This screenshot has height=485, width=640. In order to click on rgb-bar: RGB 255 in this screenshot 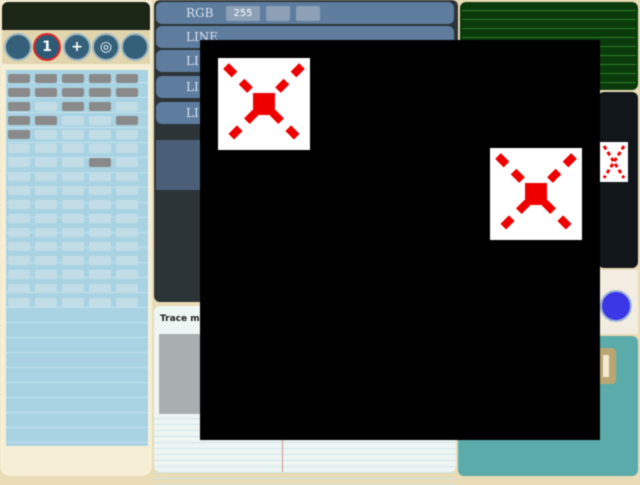, I will do `click(305, 13)`.